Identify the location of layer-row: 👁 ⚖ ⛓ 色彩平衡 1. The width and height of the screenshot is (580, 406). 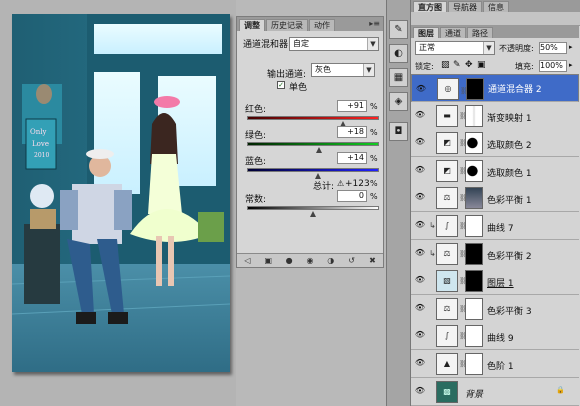
(495, 198).